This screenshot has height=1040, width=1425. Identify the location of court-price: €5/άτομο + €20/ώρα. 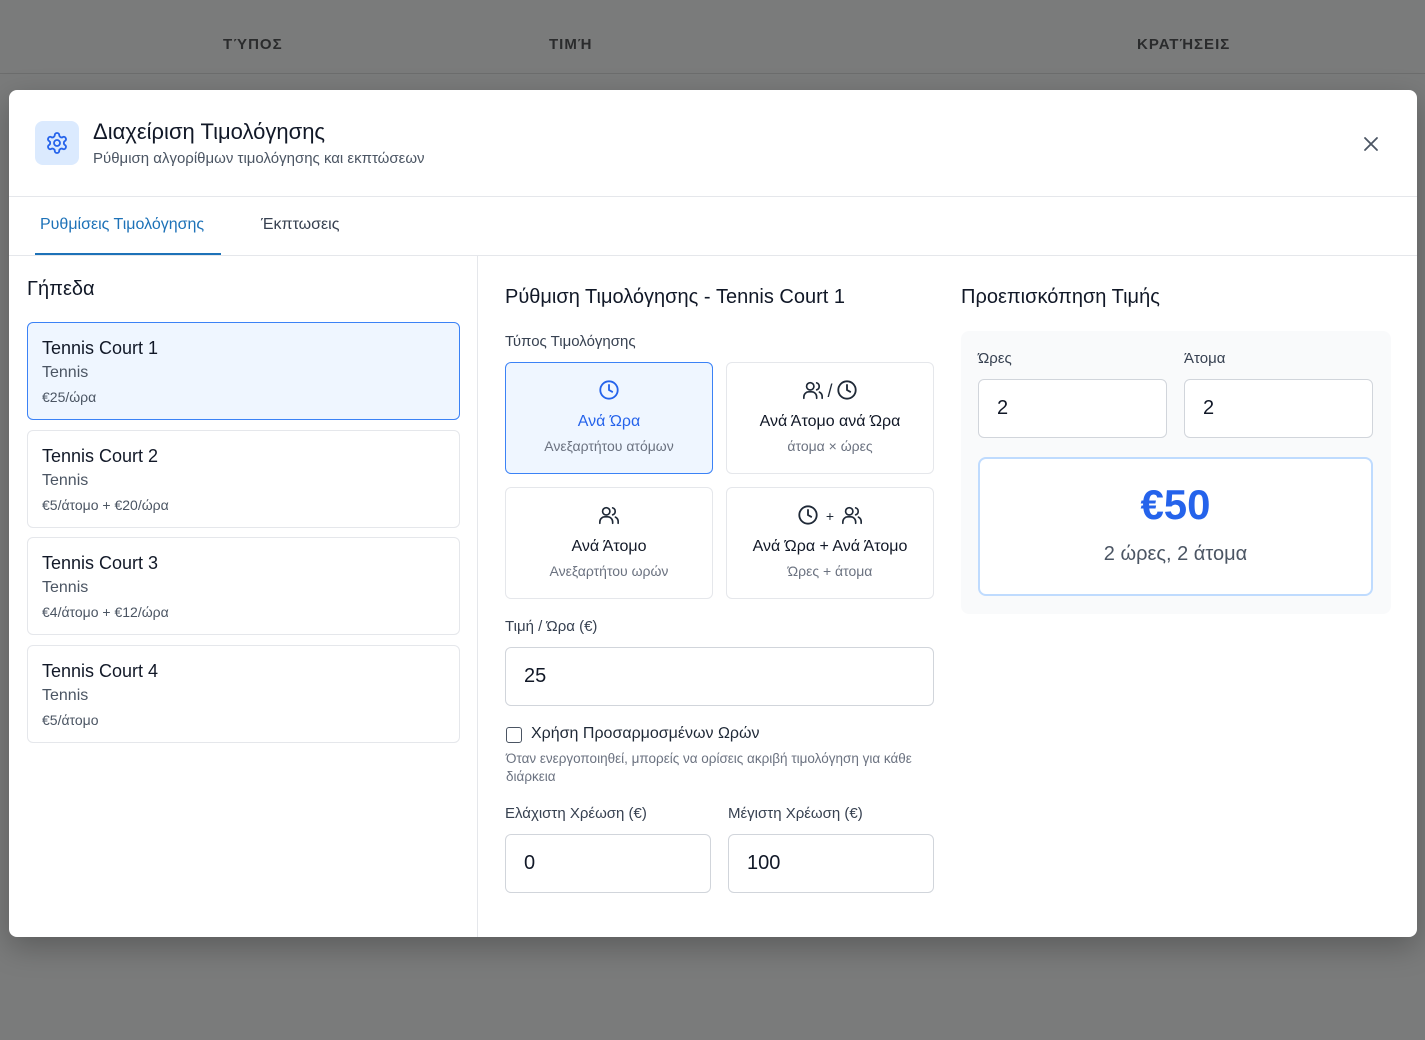
(105, 505).